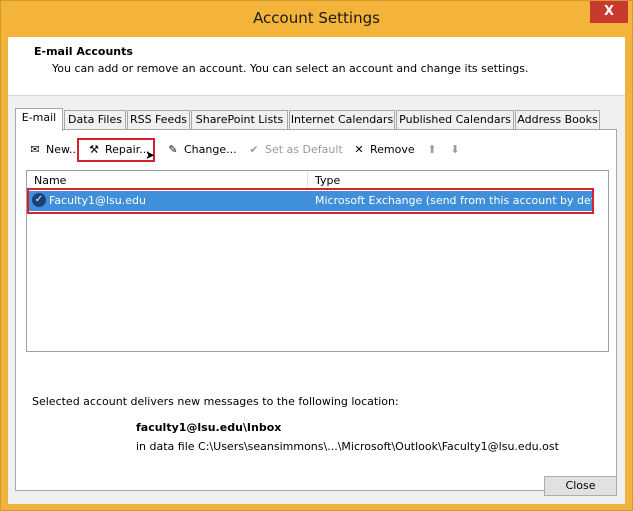 This screenshot has width=633, height=511. What do you see at coordinates (173, 149) in the screenshot?
I see `change-account-icon: ✎` at bounding box center [173, 149].